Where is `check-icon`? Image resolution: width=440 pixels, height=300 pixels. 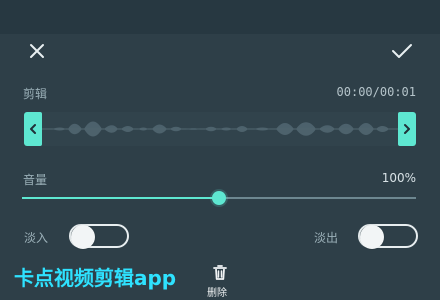 check-icon is located at coordinates (402, 53).